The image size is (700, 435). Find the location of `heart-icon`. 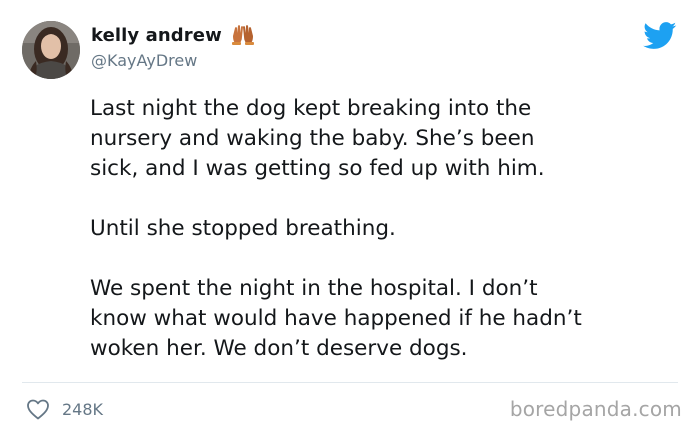

heart-icon is located at coordinates (38, 409).